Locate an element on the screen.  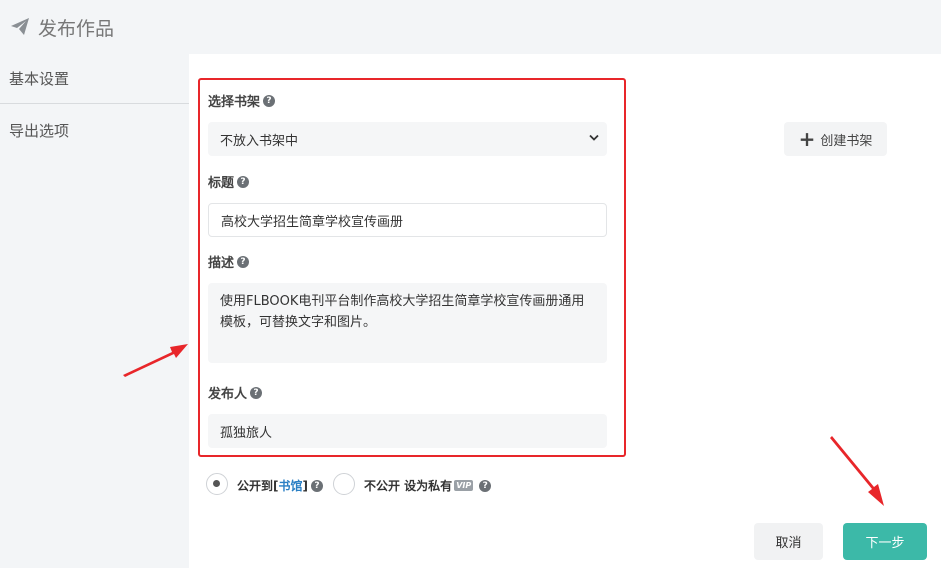
create-bookshelf-label: 创建书架 is located at coordinates (846, 141).